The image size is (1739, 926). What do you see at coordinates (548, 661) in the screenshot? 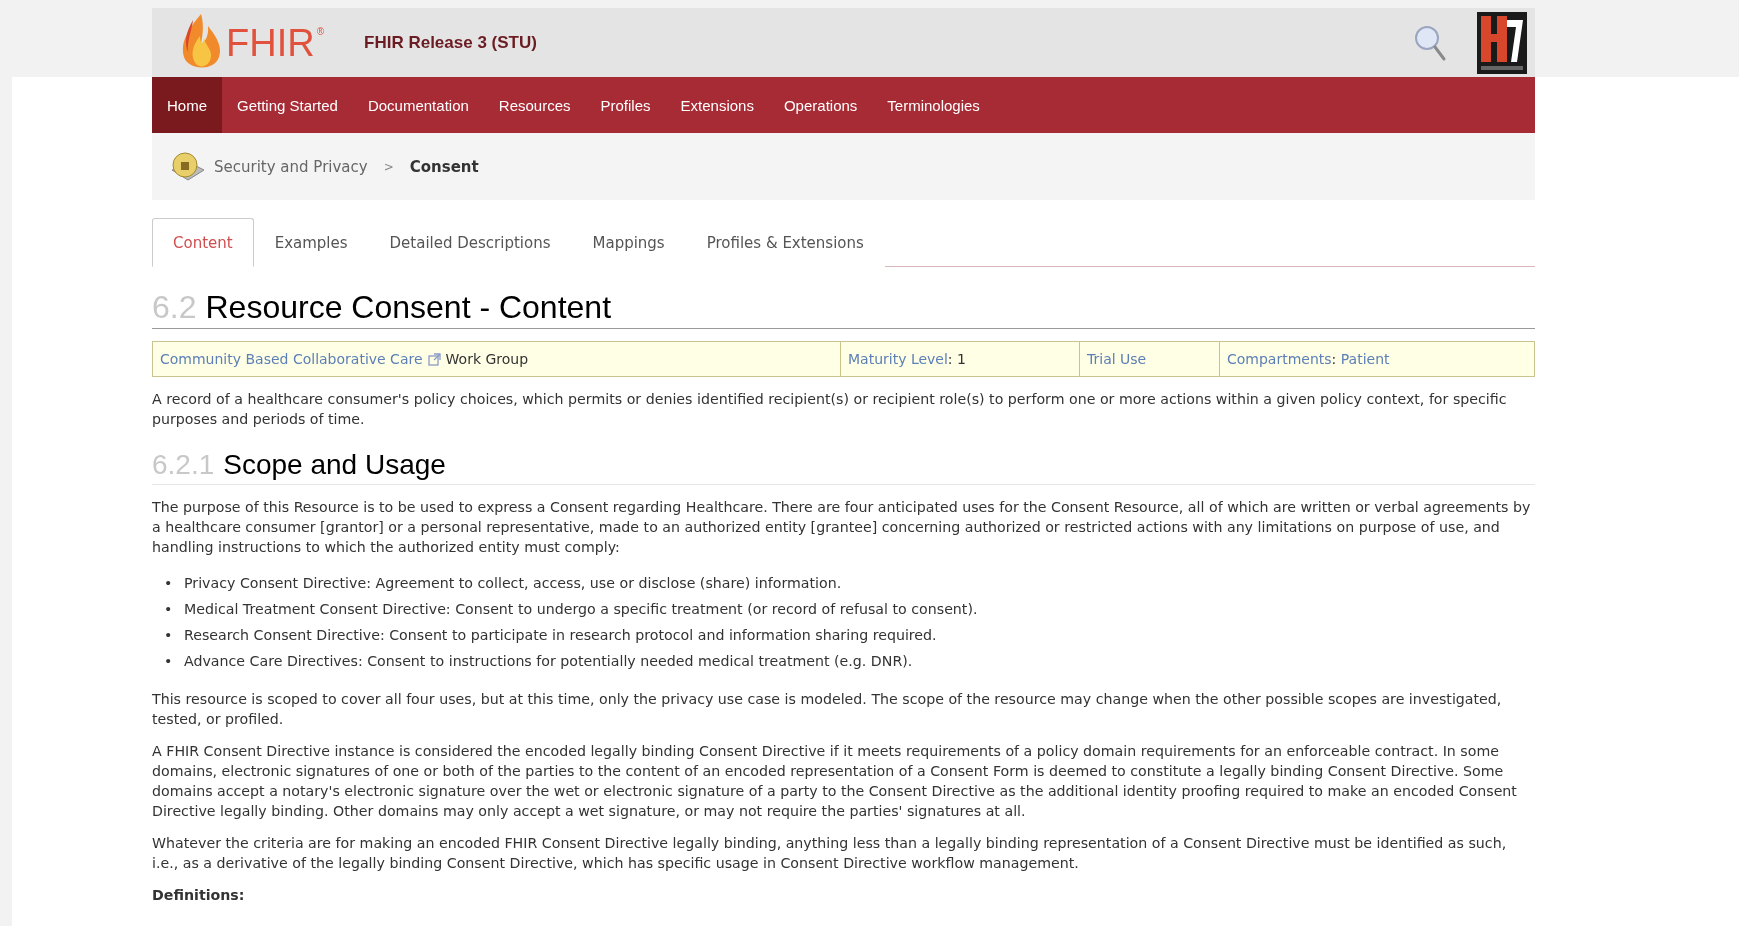
I see `list-item: Advance Care Directives: Consent to instructions for potentially needed medical treatment (e.g. DNR).` at bounding box center [548, 661].